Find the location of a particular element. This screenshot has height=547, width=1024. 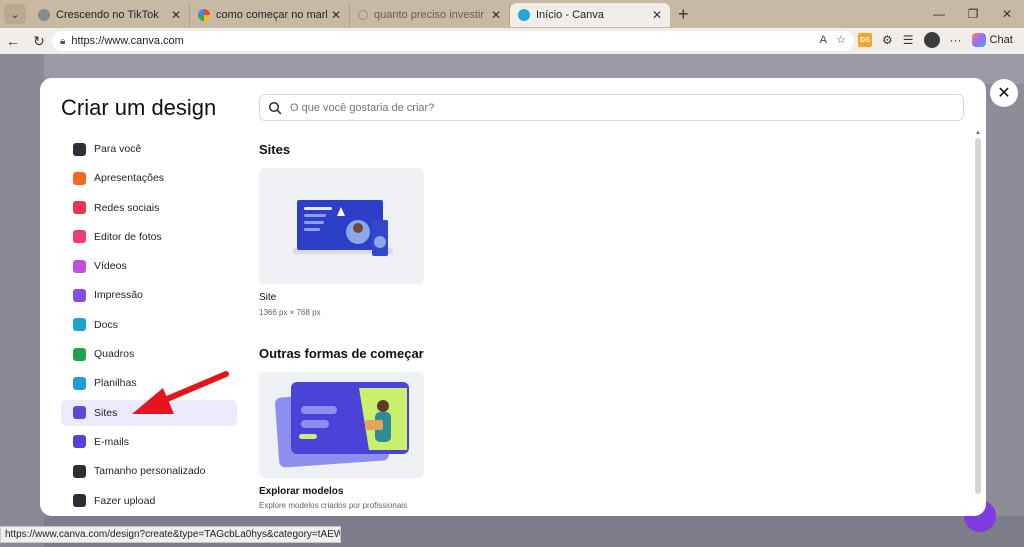

url-text: https://www.canva.com is located at coordinates (127, 41).